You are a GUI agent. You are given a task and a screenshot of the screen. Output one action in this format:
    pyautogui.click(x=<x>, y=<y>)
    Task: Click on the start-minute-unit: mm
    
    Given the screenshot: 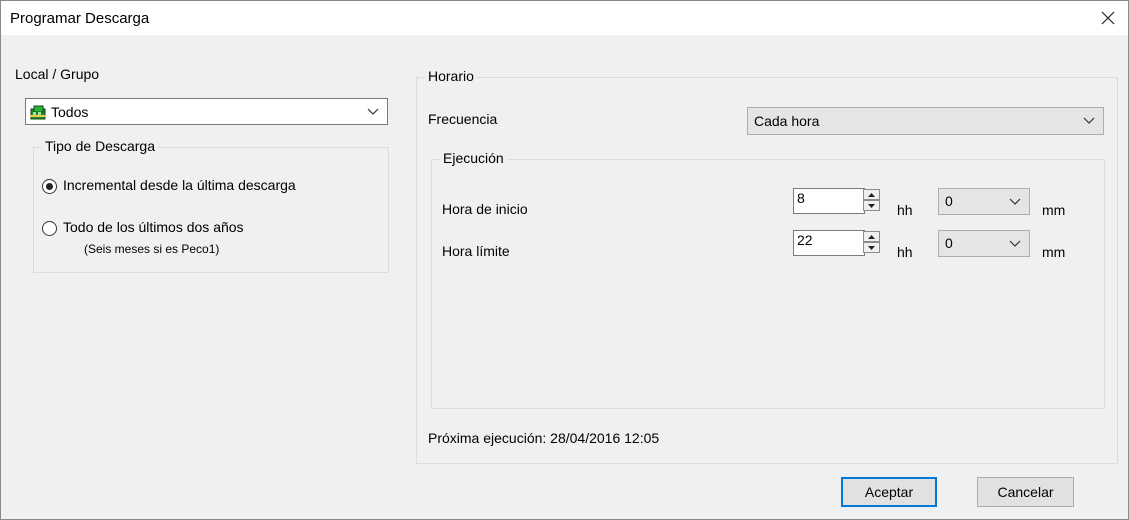 What is the action you would take?
    pyautogui.click(x=1054, y=210)
    